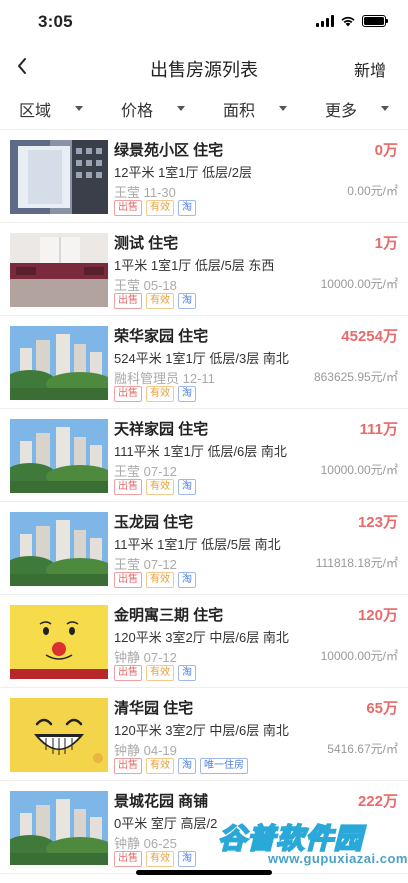 This screenshot has width=408, height=883. What do you see at coordinates (377, 615) in the screenshot?
I see `listing-price: 120万` at bounding box center [377, 615].